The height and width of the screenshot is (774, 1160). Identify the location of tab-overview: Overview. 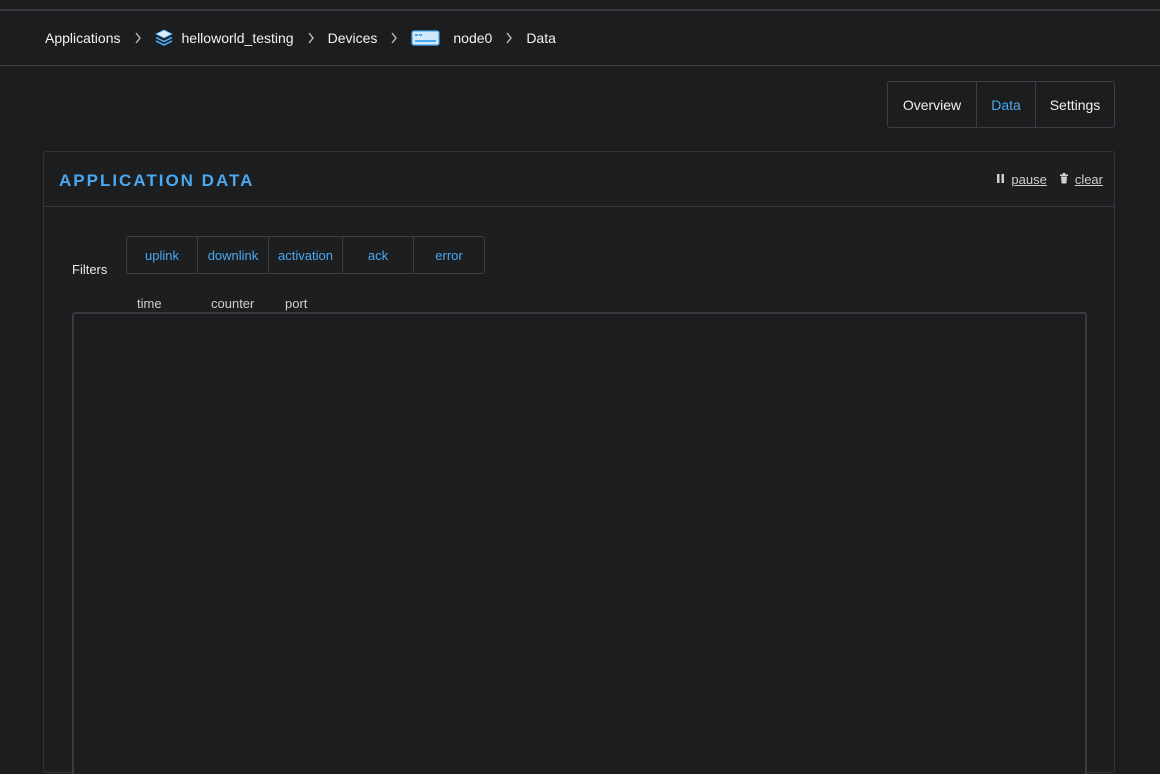
(932, 104).